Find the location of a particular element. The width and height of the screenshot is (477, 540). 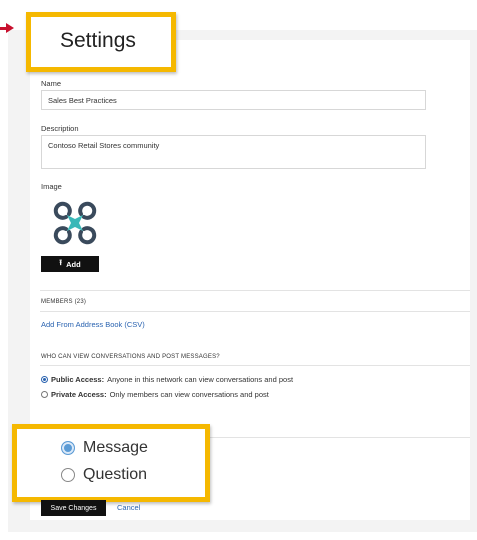

members-heading: MEMBERS (23) is located at coordinates (64, 302).